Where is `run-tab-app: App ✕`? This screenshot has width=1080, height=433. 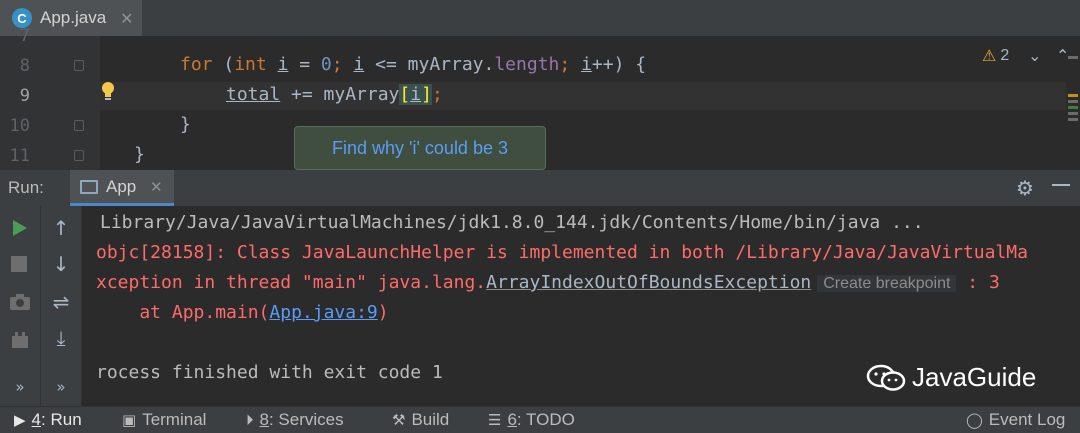
run-tab-app: App ✕ is located at coordinates (122, 188).